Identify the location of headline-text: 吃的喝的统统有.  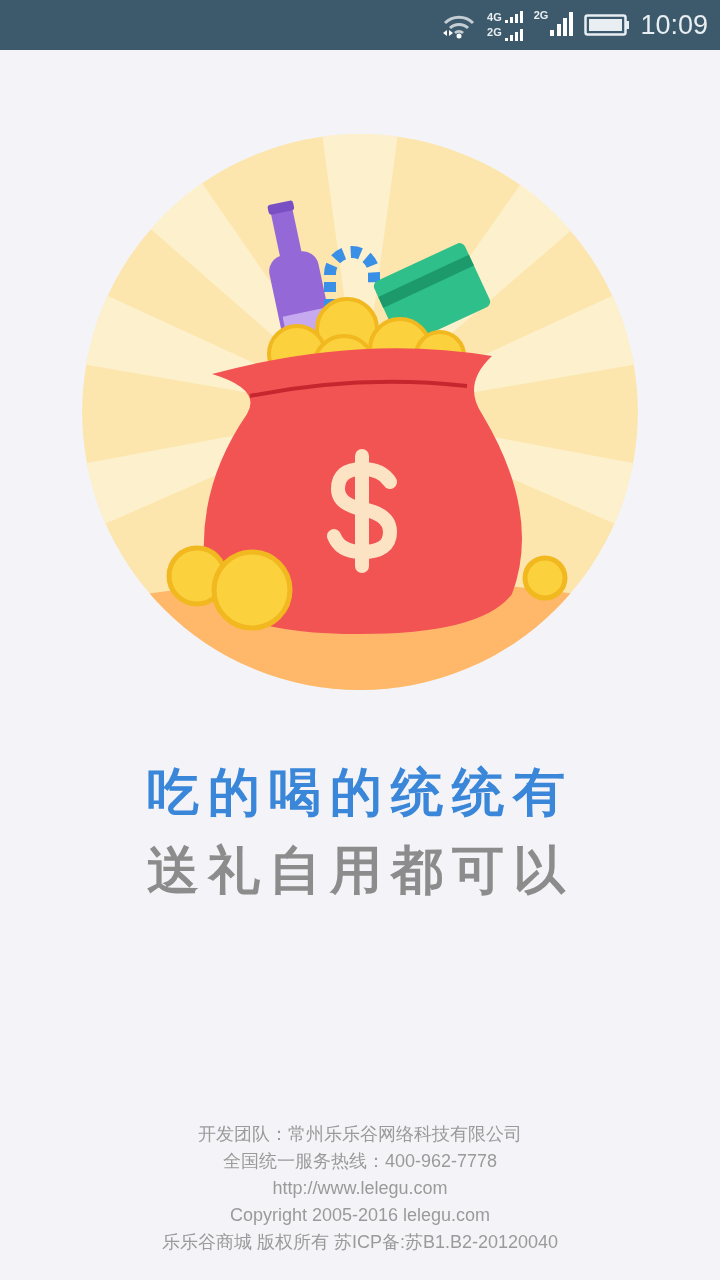
(360, 792).